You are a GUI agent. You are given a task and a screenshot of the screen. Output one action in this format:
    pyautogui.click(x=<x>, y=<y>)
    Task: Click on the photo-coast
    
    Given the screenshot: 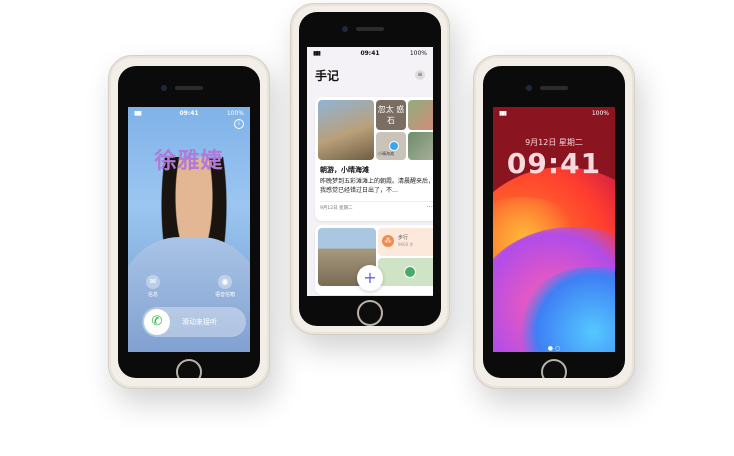 What is the action you would take?
    pyautogui.click(x=346, y=130)
    